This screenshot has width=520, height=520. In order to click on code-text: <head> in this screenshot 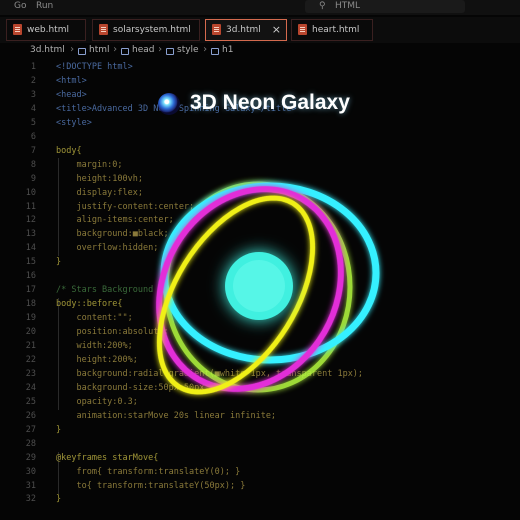, I will do `click(71, 94)`.